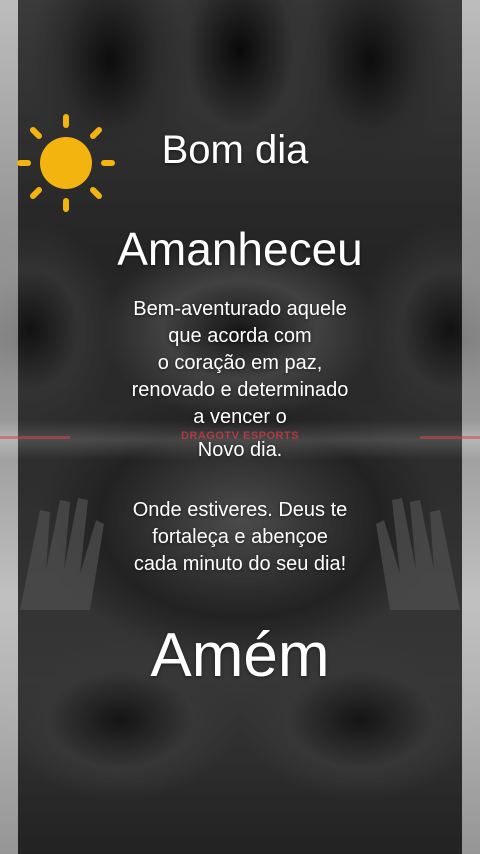  I want to click on body-line: o coração em paz,, so click(240, 363).